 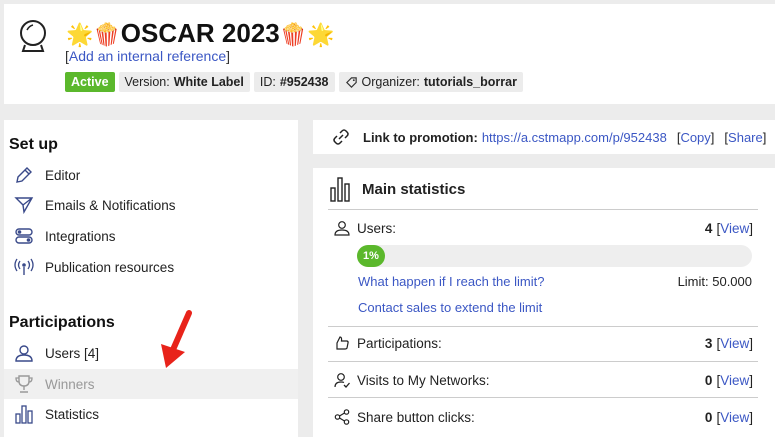 I want to click on title-text: OSCAR 2023, so click(x=200, y=33).